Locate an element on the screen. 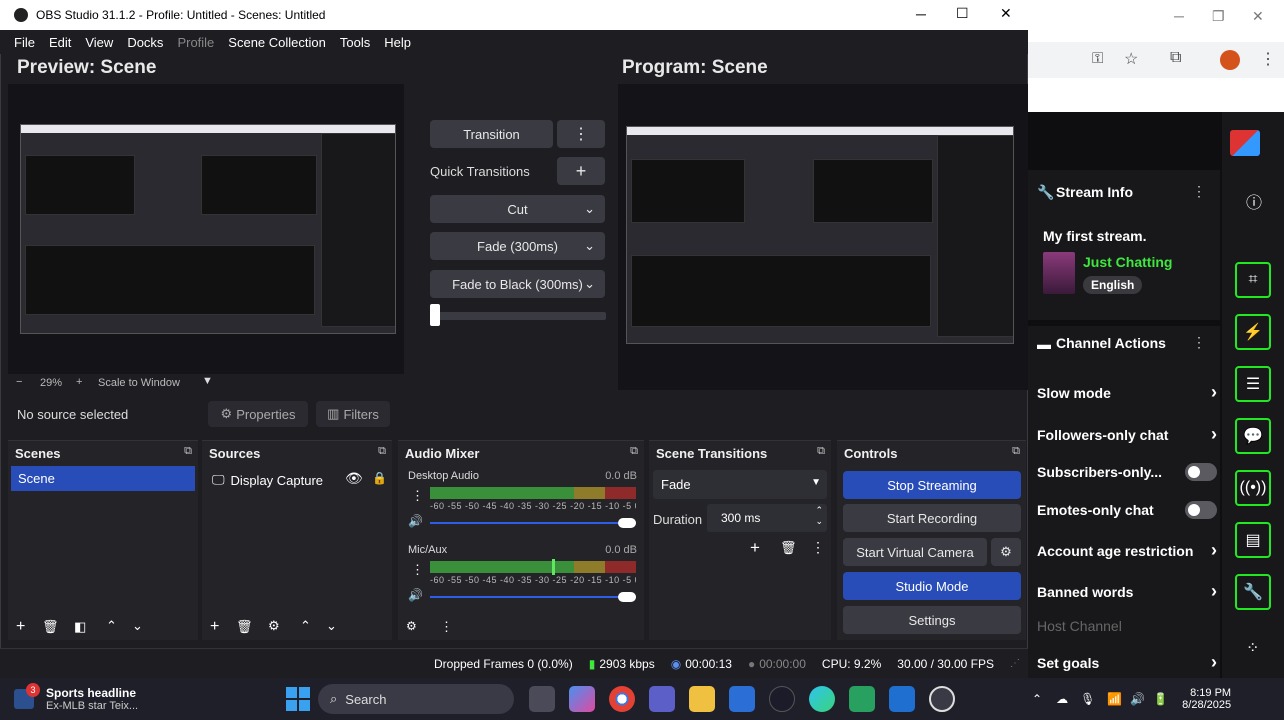 The width and height of the screenshot is (1284, 720). action-emotes-only: Emotes-only chat is located at coordinates (1127, 510).